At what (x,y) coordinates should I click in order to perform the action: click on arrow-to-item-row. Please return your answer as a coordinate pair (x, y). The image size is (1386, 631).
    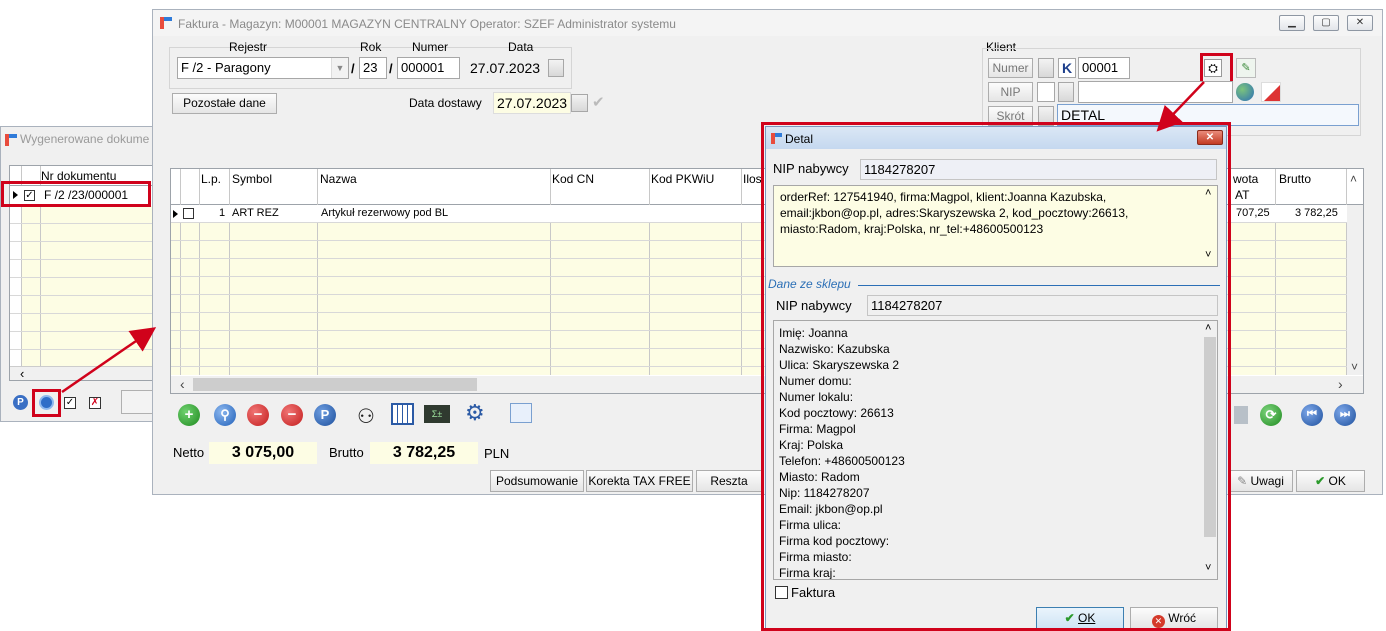
    Looking at the image, I should click on (109, 360).